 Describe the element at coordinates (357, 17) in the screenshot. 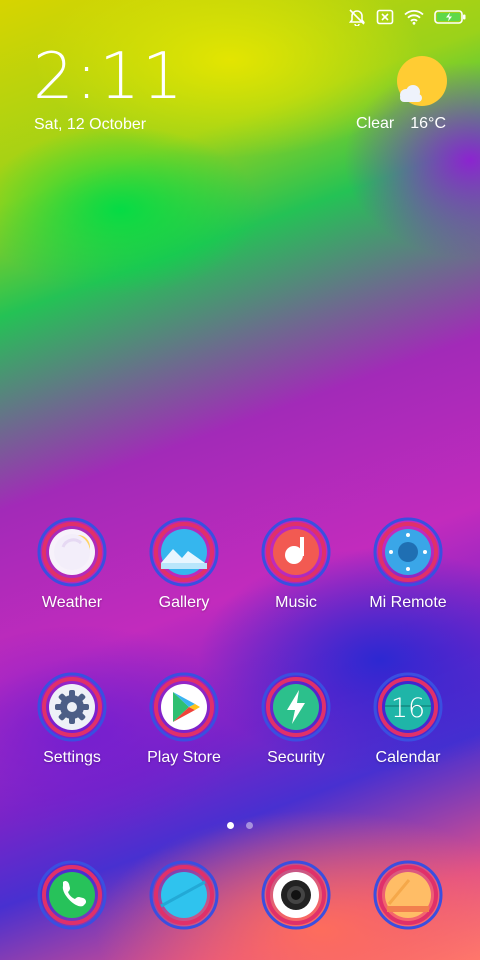

I see `alarm-off-icon` at that location.